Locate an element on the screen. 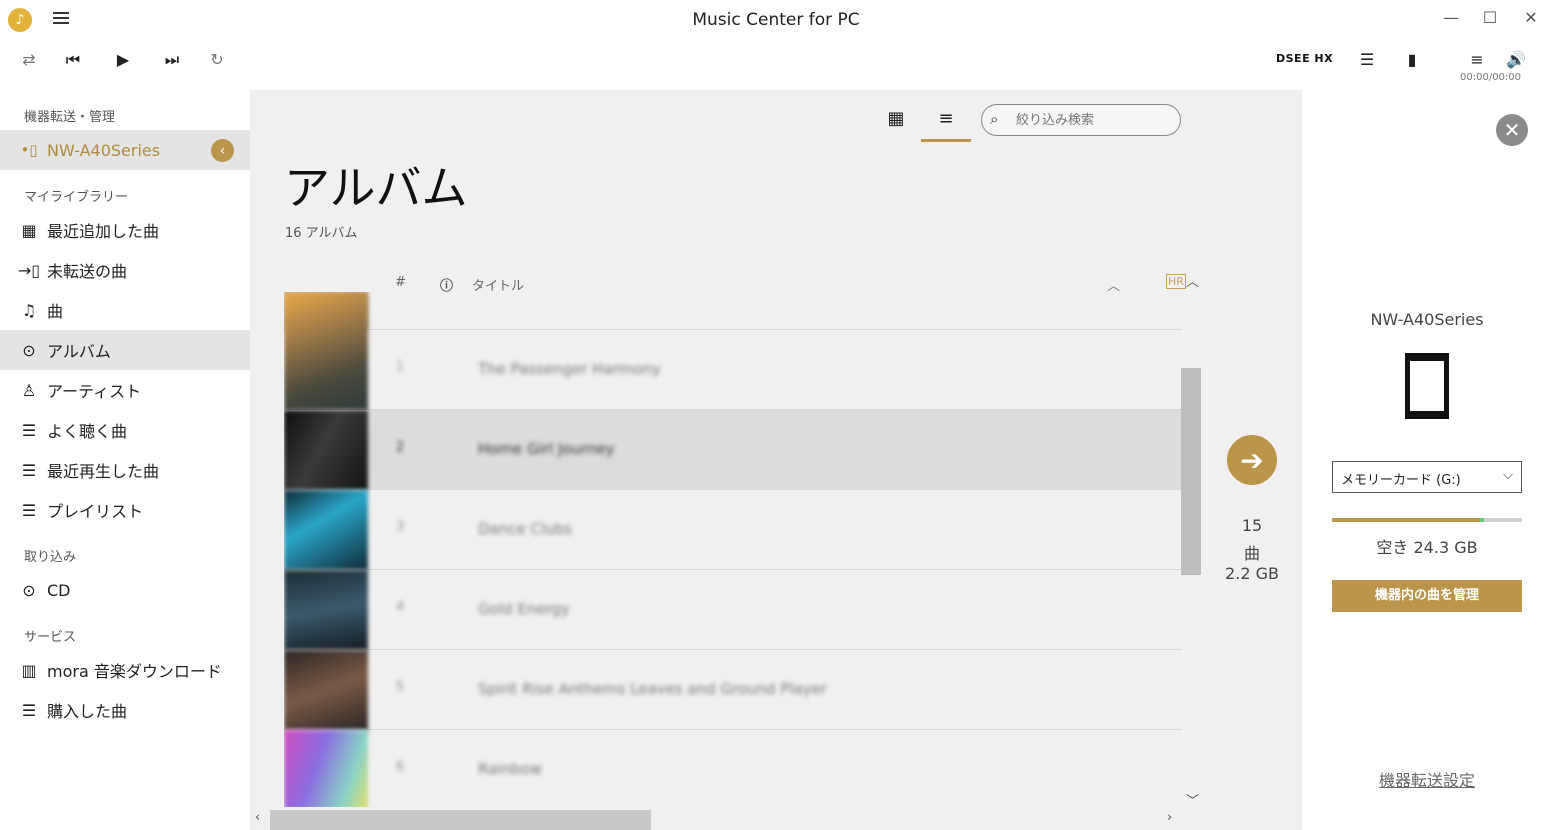 This screenshot has width=1552, height=830. speaker-icon: ▮ is located at coordinates (1412, 60).